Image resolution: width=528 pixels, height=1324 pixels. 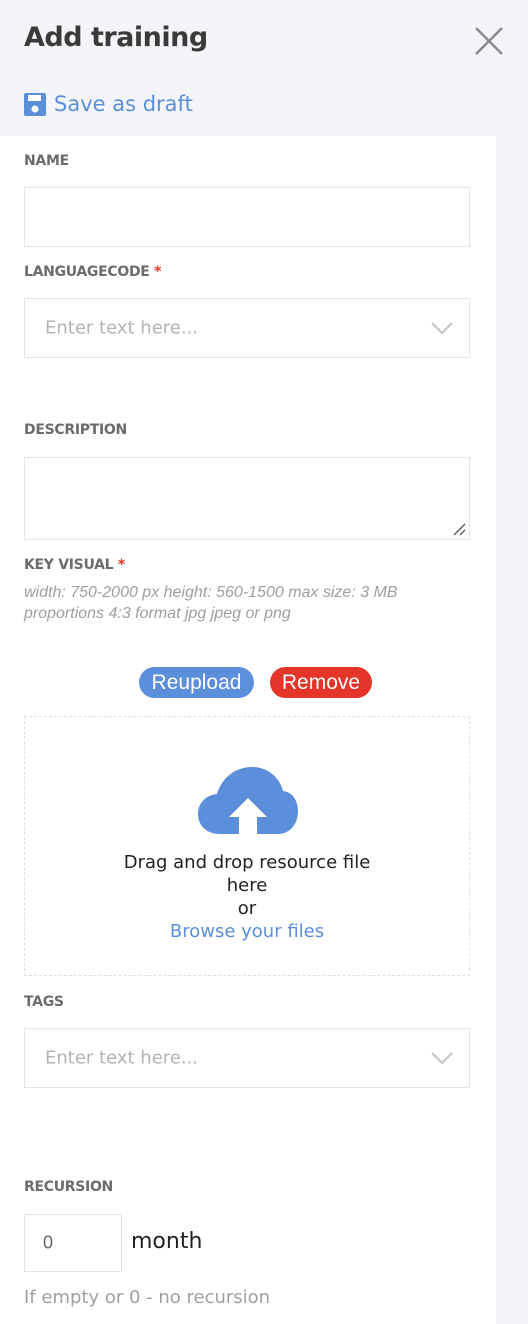 I want to click on description-label: DESCRIPTION, so click(x=75, y=430).